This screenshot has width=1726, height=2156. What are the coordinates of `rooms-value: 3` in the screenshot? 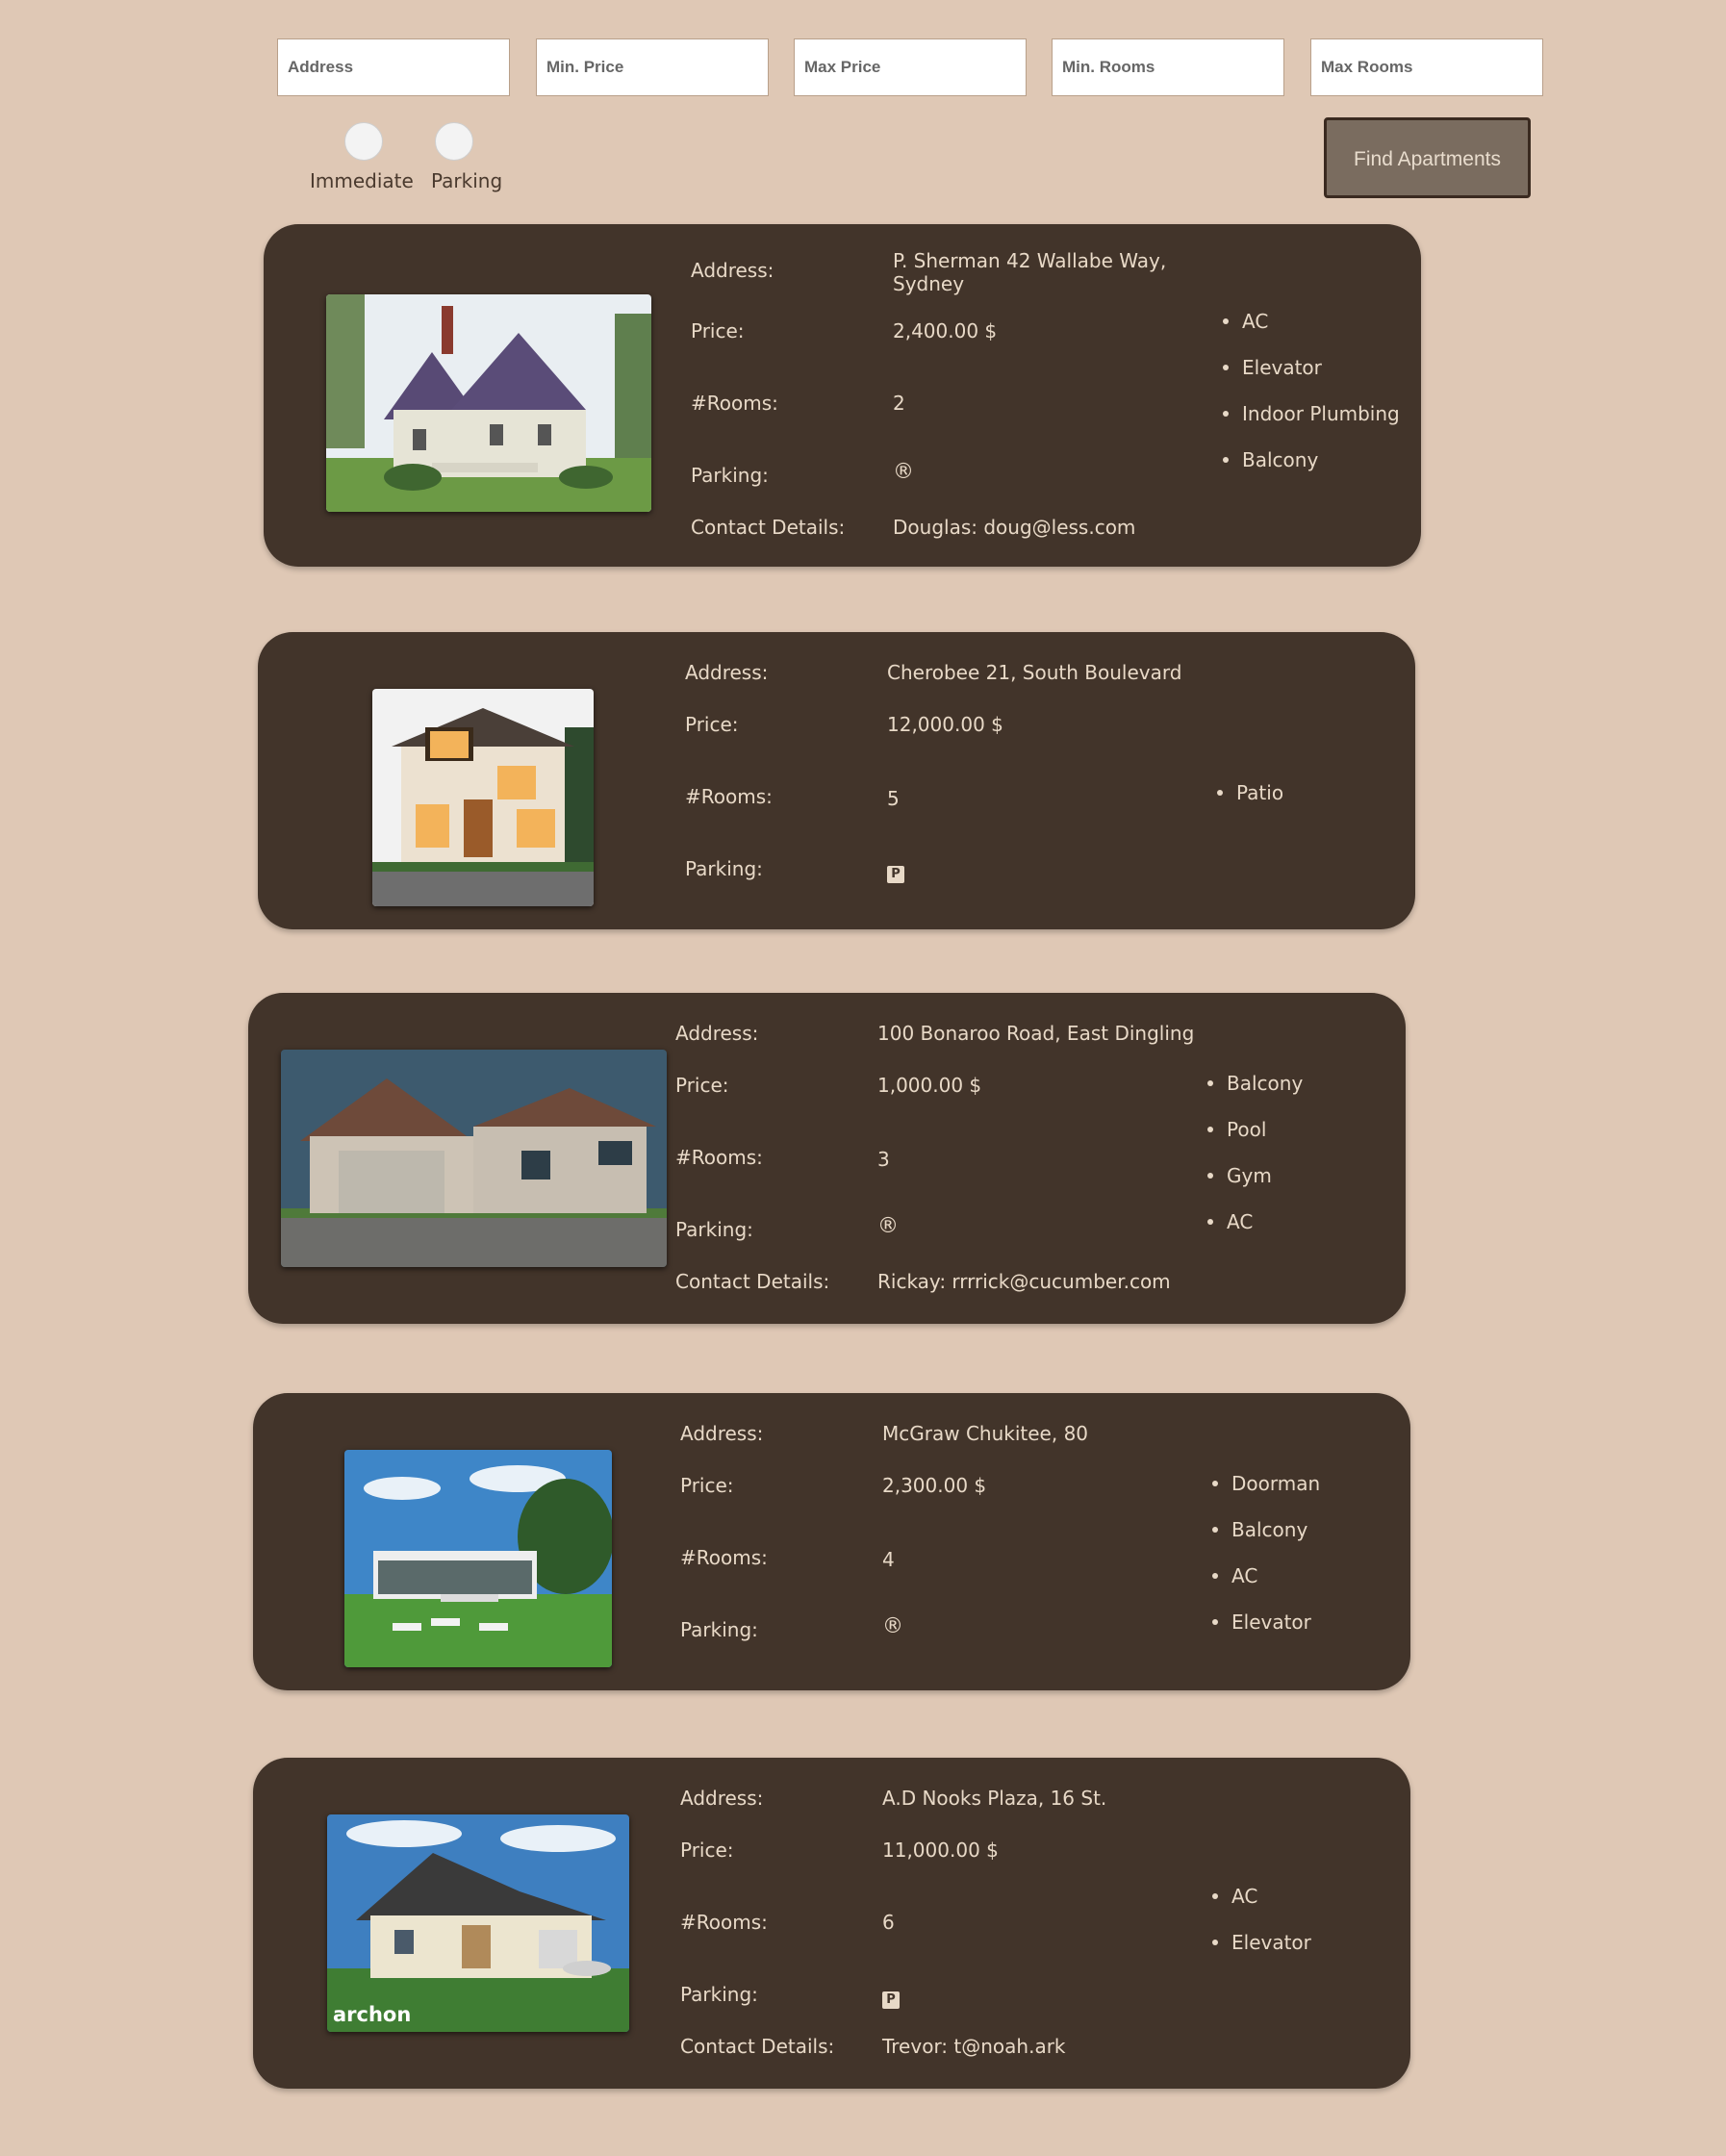 It's located at (883, 1159).